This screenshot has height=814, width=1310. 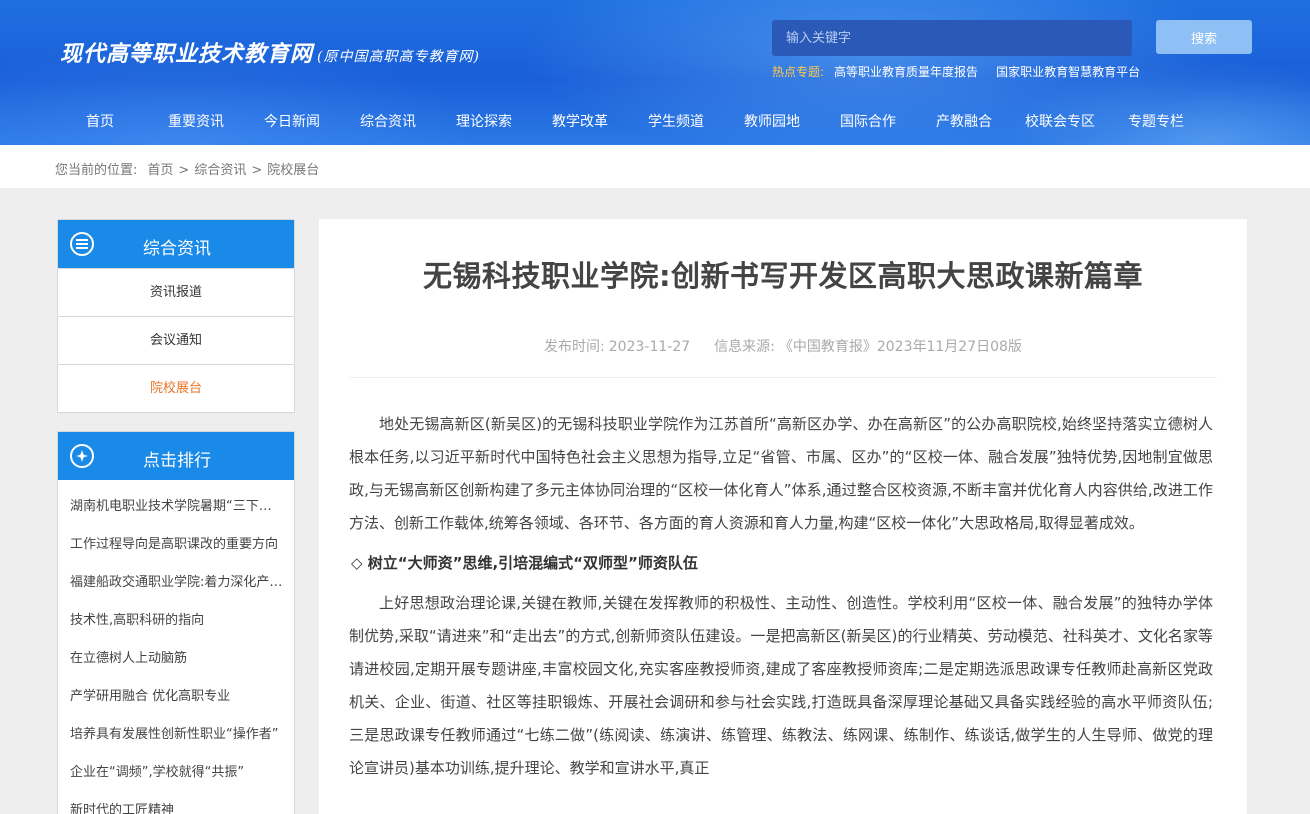 What do you see at coordinates (176, 659) in the screenshot?
I see `ranking-item: 在立德树人上动脑筋` at bounding box center [176, 659].